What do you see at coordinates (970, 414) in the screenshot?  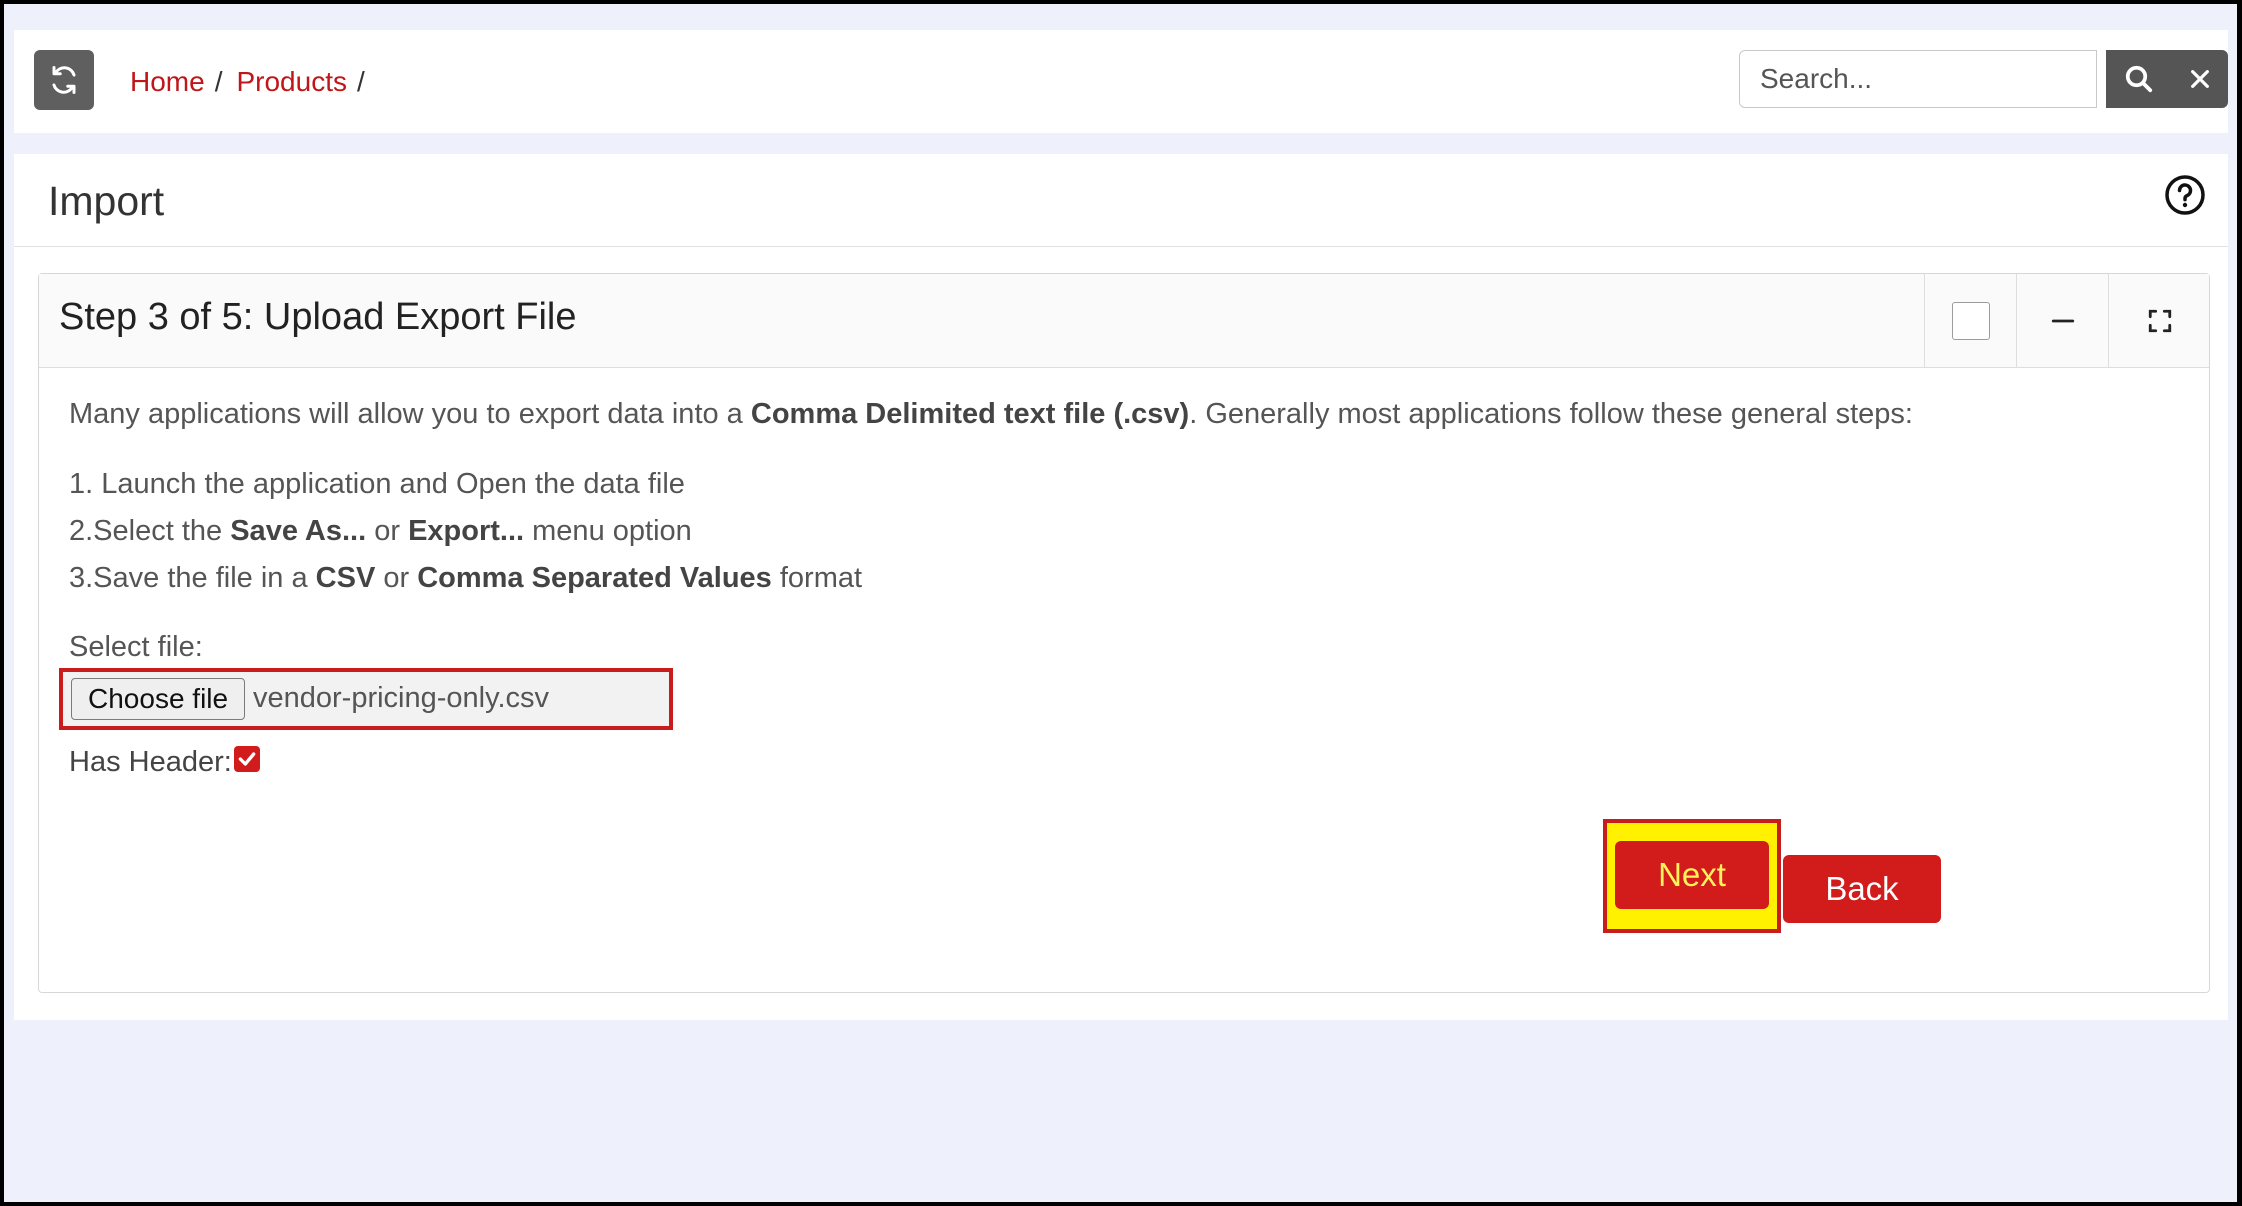 I see `intro-bold: Comma Delimited text file (.csv)` at bounding box center [970, 414].